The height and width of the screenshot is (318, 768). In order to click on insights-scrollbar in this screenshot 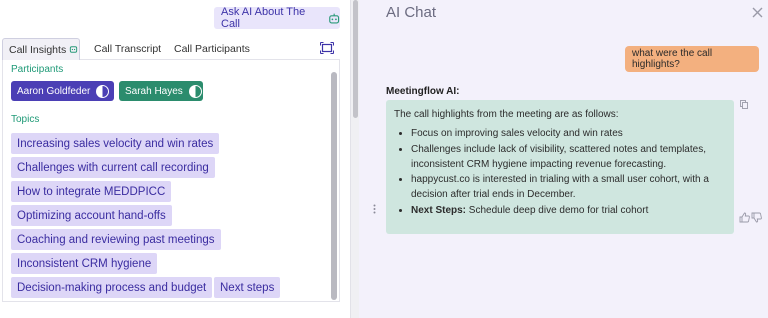, I will do `click(334, 186)`.